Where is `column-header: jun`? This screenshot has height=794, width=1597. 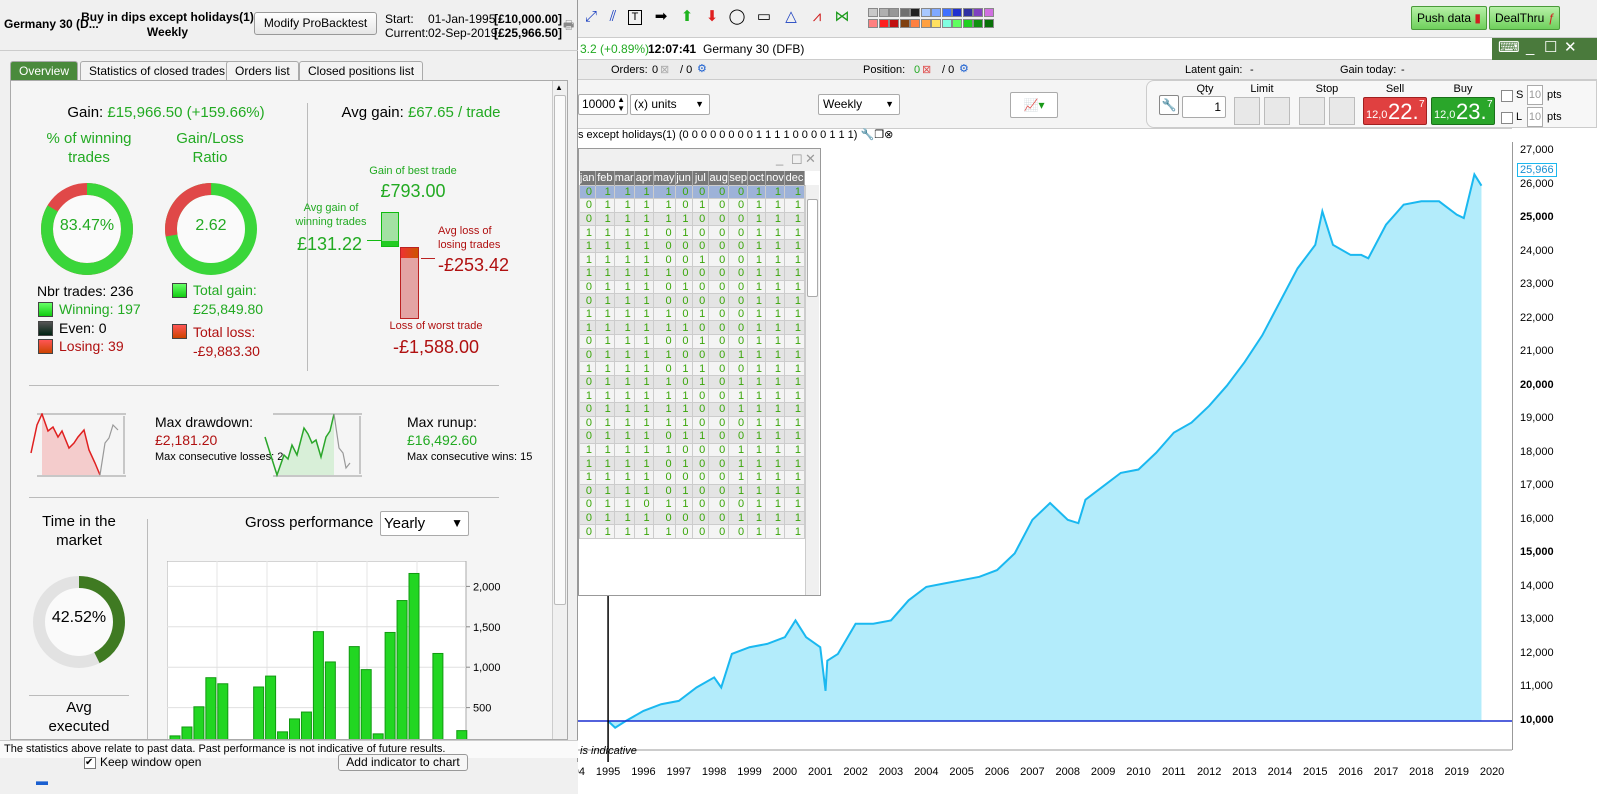
column-header: jun is located at coordinates (684, 178).